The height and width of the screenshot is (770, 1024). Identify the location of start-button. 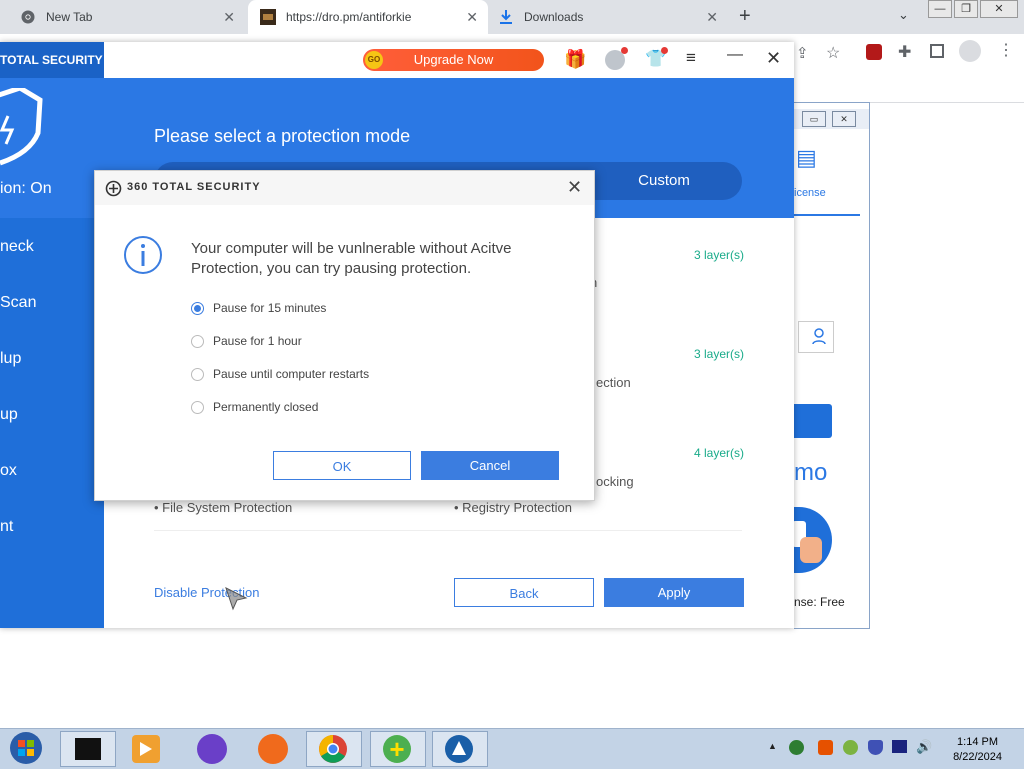
(26, 748).